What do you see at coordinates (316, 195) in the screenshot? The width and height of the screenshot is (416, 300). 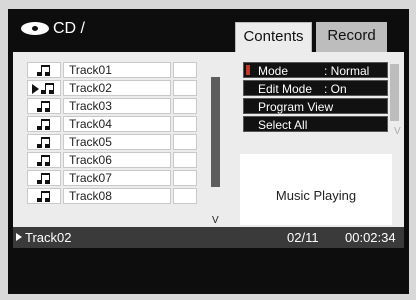 I see `status-text: Music Playing` at bounding box center [316, 195].